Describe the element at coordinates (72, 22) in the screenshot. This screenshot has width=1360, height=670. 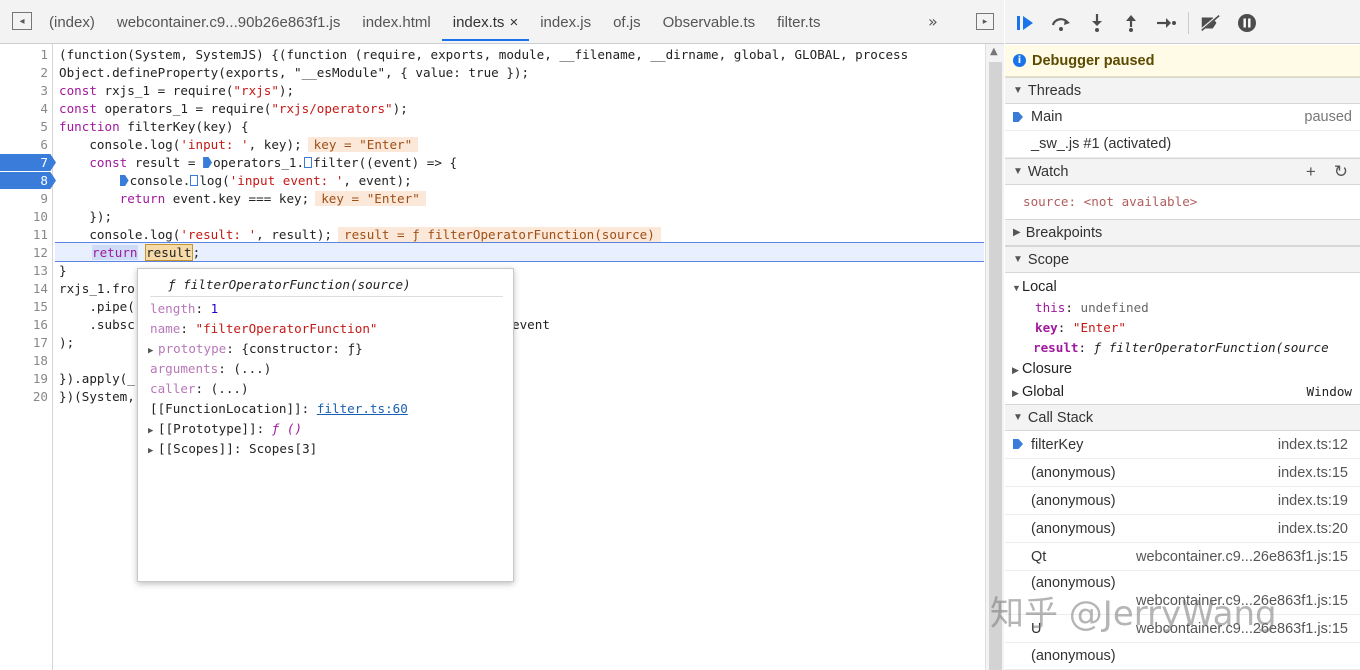
I see `tab-index: (index)` at that location.